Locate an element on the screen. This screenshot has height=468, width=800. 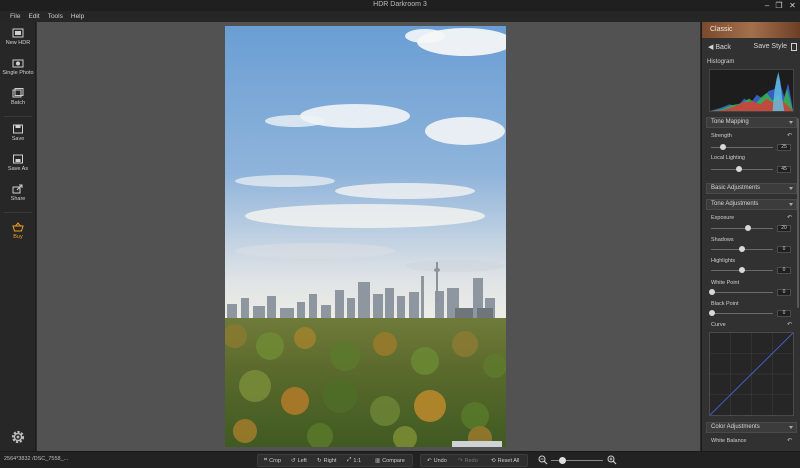
local-lighting-slider is located at coordinates (742, 169).